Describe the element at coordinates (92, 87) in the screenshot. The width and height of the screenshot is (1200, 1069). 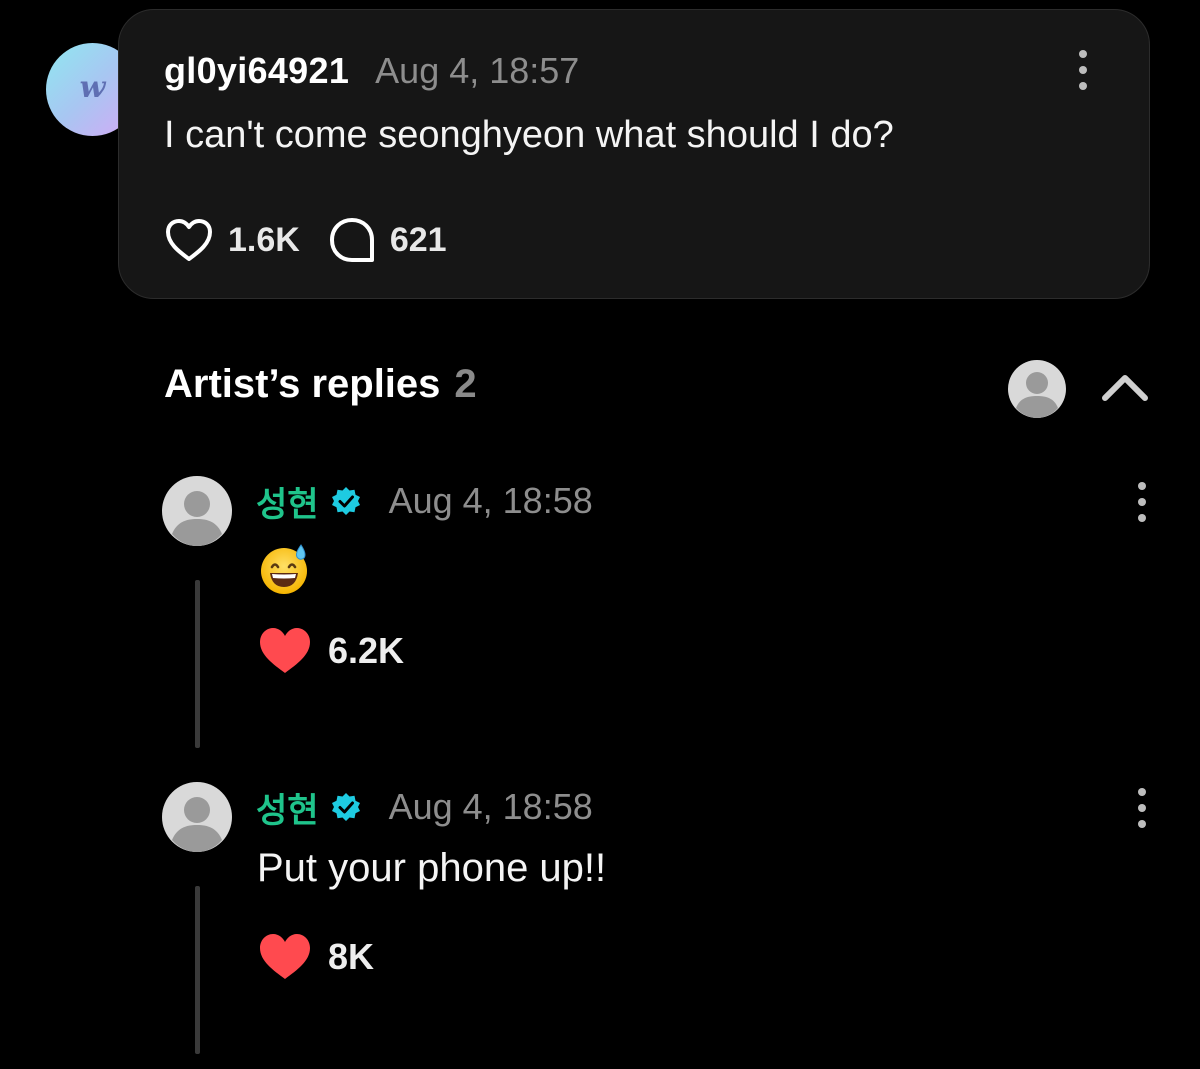
I see `weverse-logo: w` at that location.